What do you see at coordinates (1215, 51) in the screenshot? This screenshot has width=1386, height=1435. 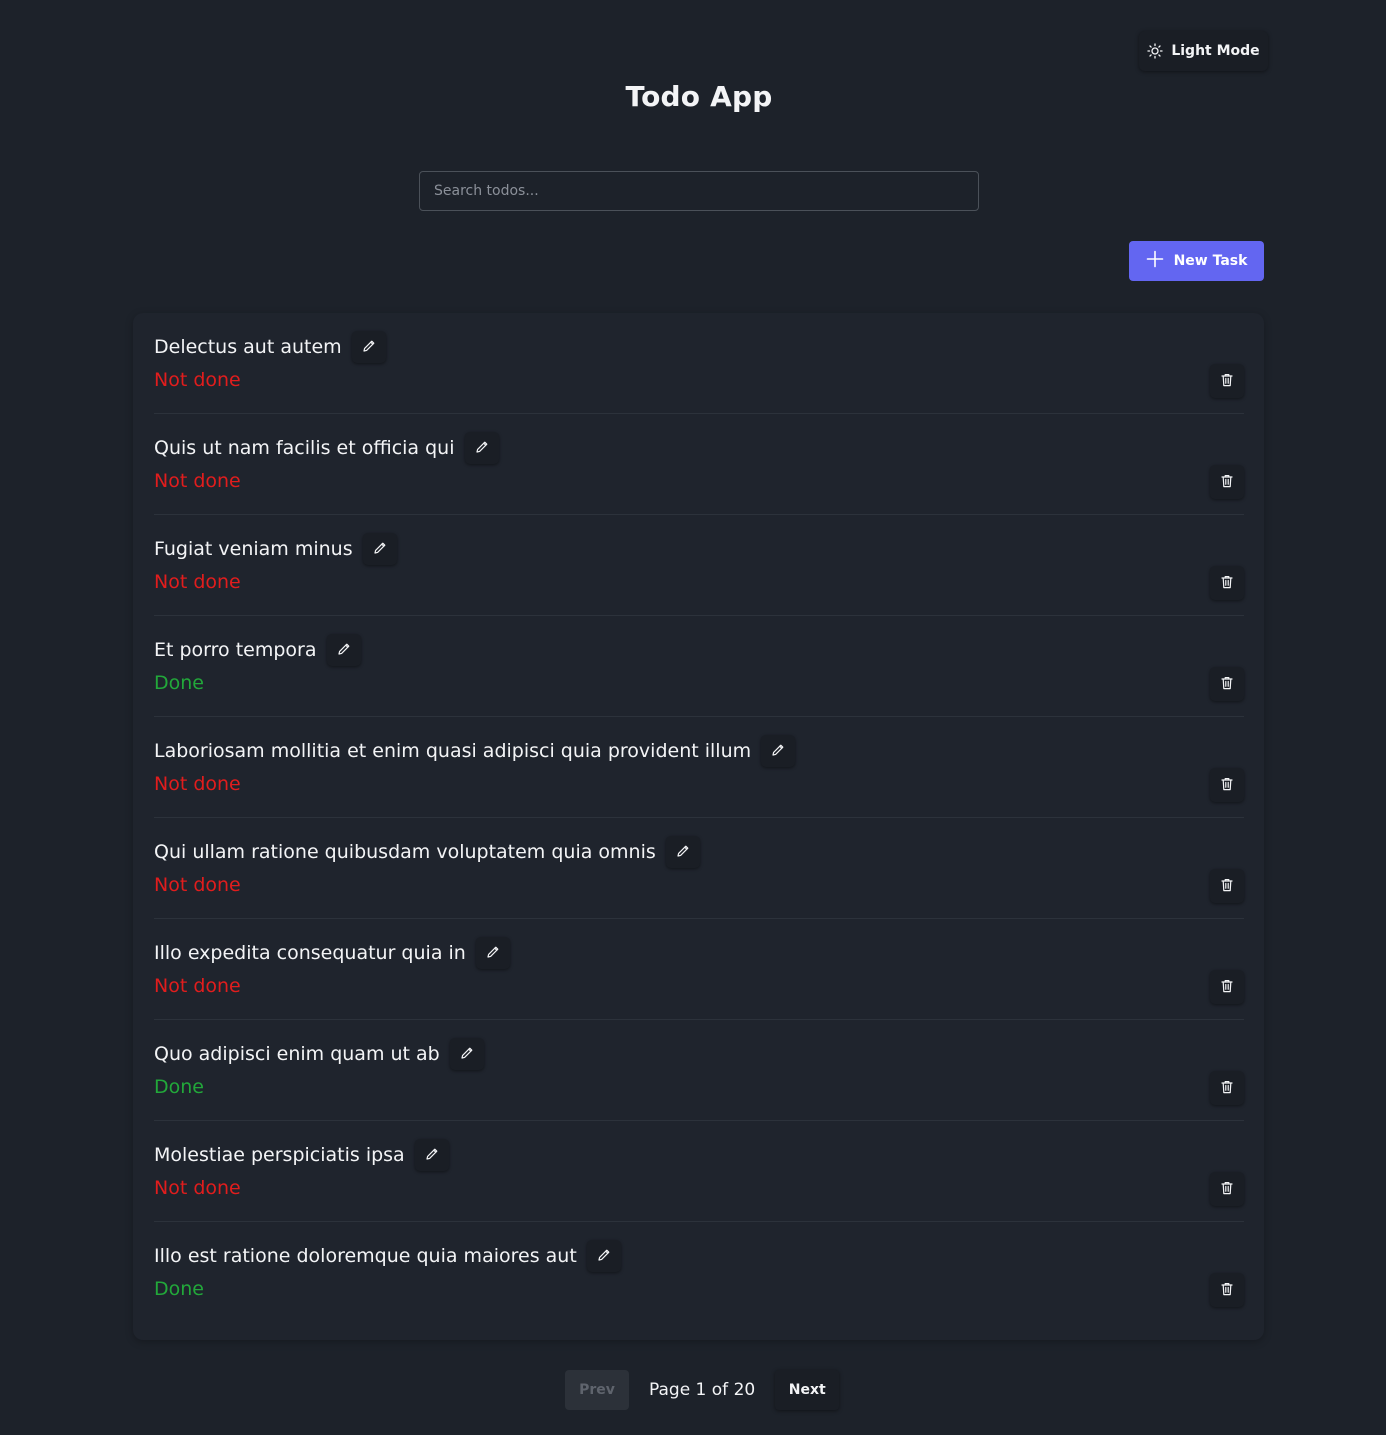 I see `theme-toggle-label: Light Mode` at bounding box center [1215, 51].